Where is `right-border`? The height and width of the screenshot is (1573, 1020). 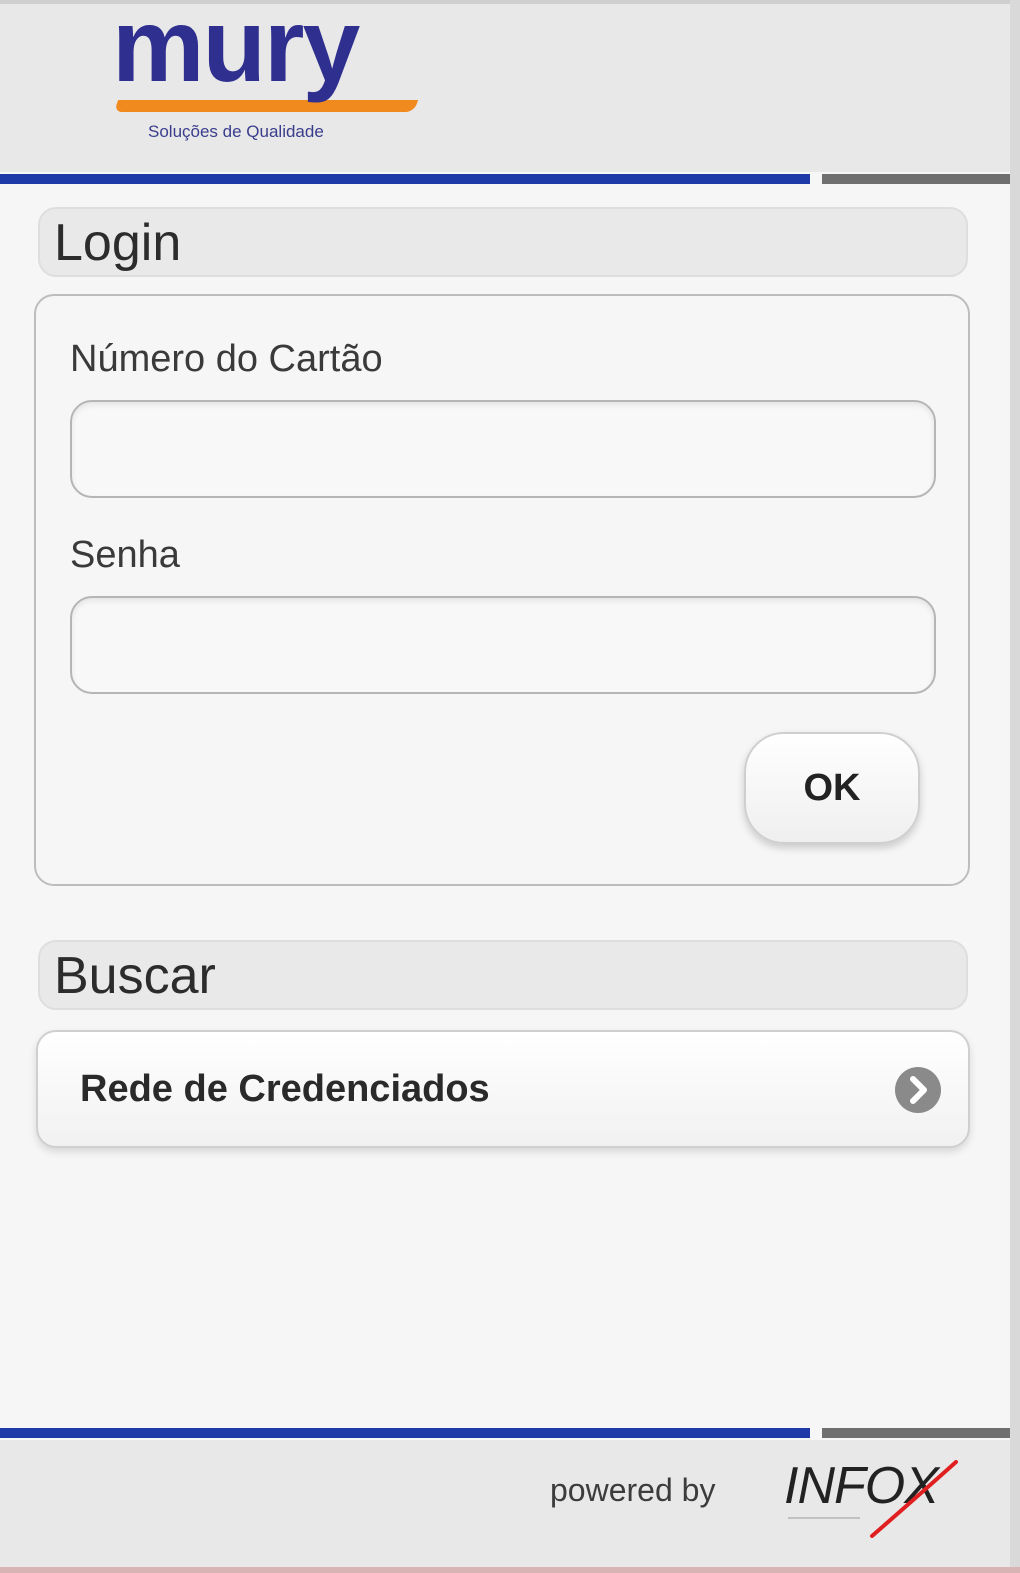 right-border is located at coordinates (1015, 786).